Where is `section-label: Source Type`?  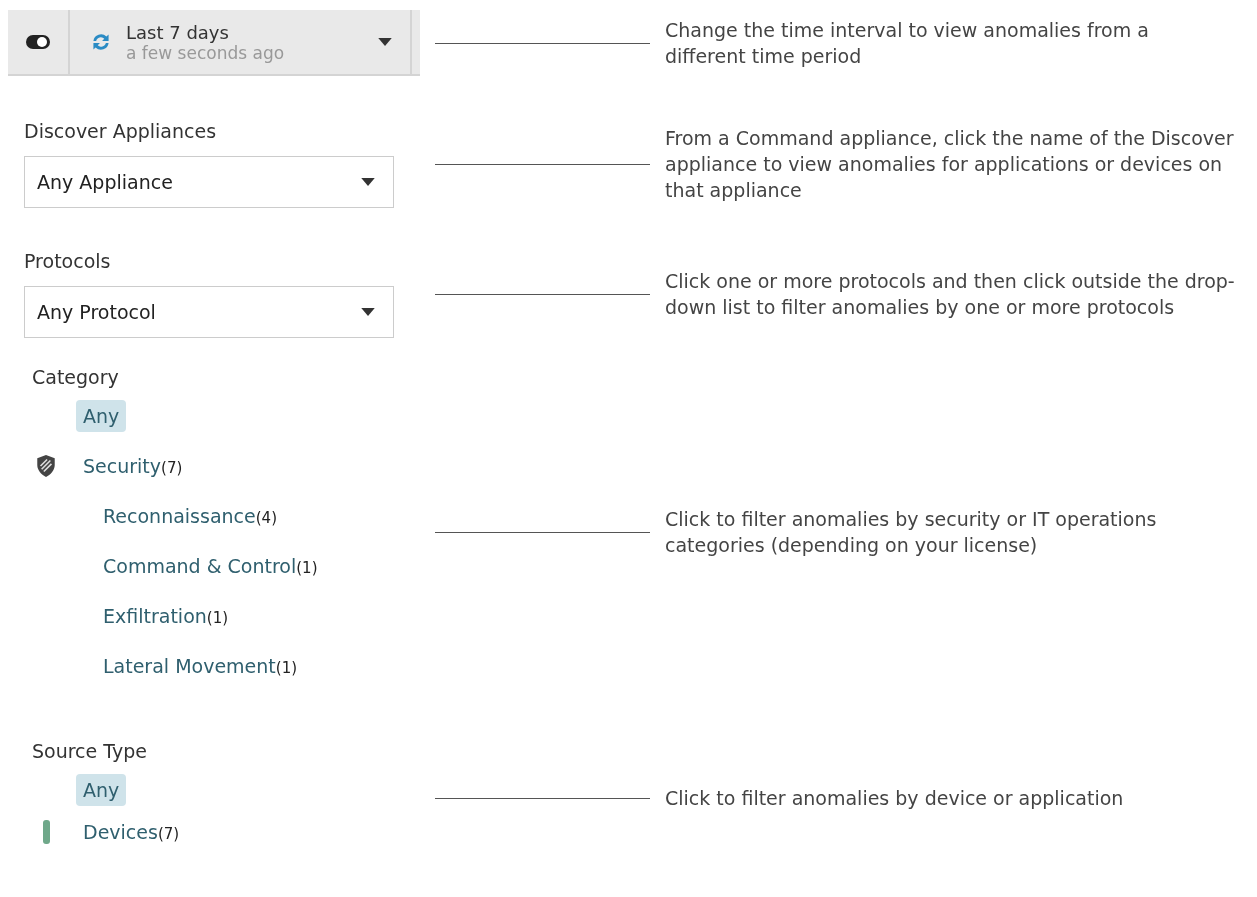
section-label: Source Type is located at coordinates (89, 751).